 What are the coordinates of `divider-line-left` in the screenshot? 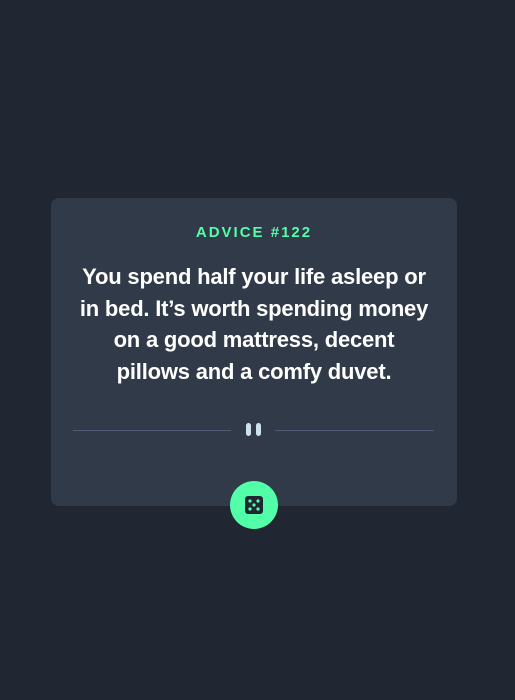 It's located at (152, 430).